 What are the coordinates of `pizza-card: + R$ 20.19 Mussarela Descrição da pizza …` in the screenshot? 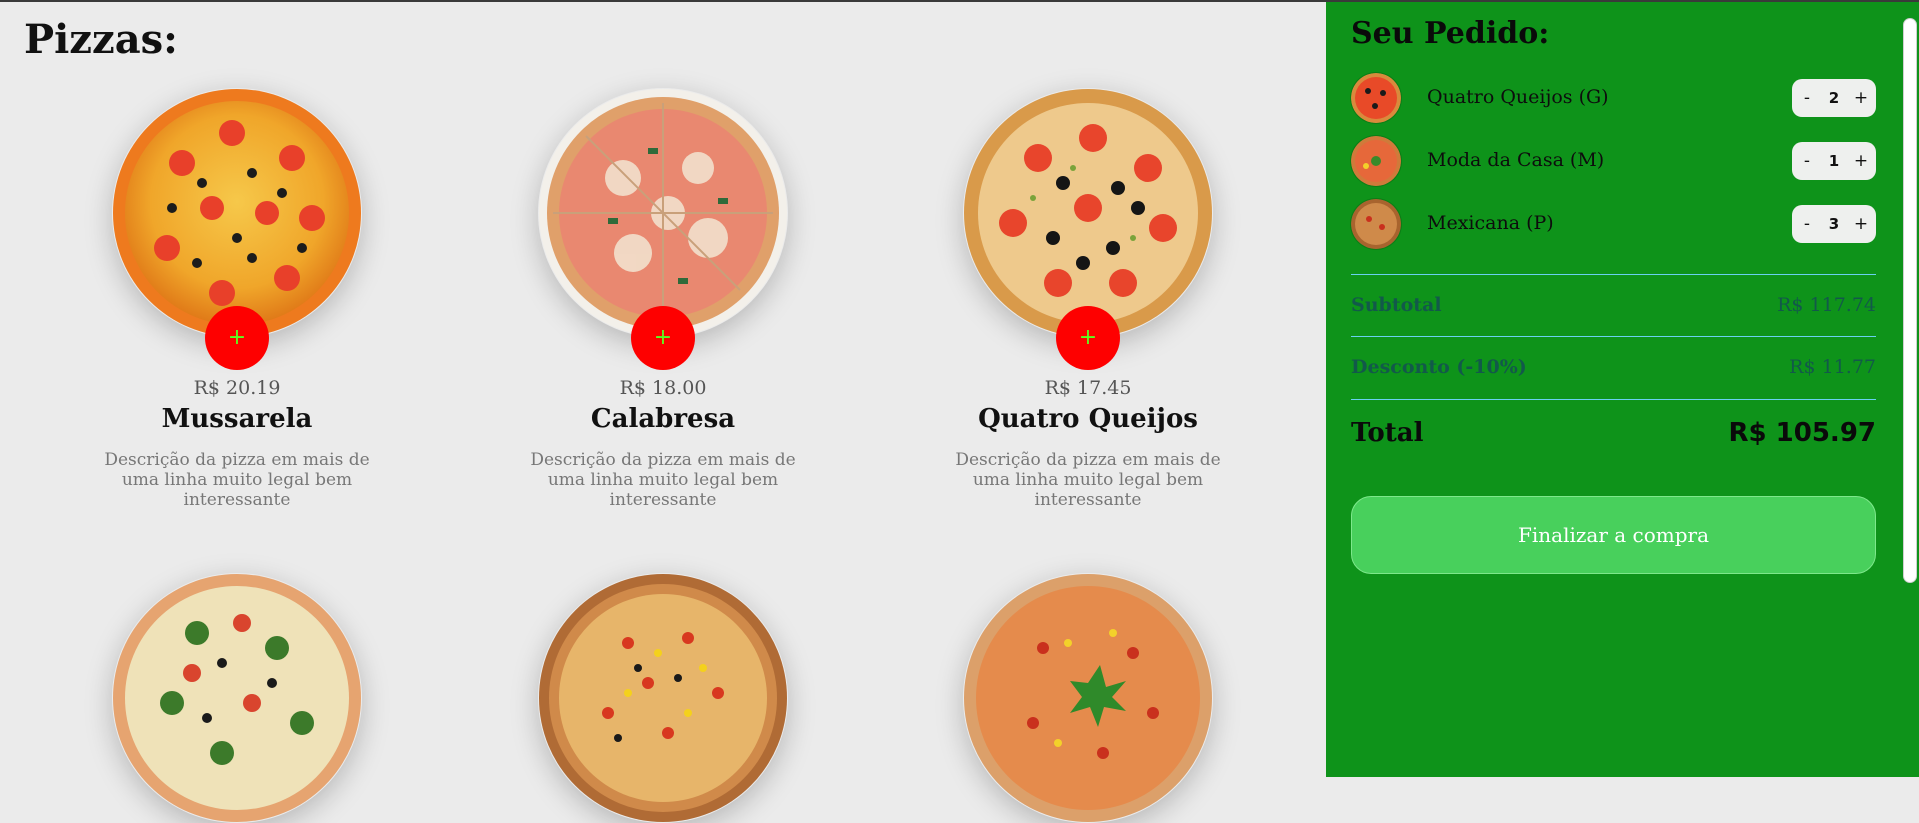 It's located at (237, 308).